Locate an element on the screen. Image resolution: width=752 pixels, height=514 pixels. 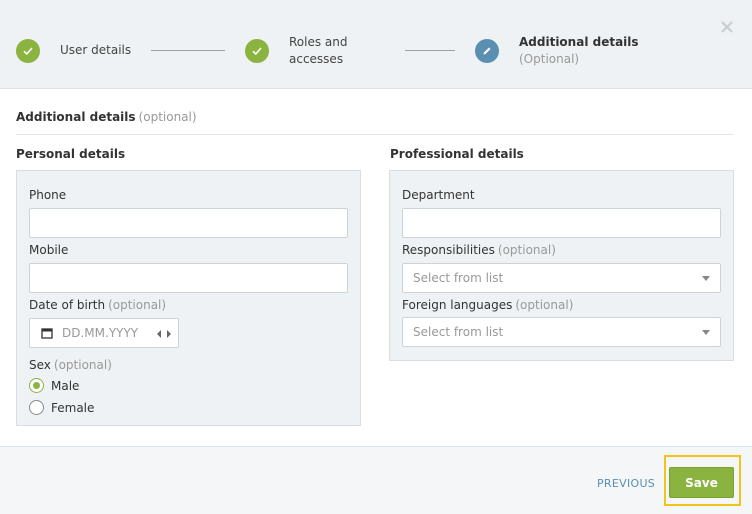
sex-male-label: Male is located at coordinates (65, 386).